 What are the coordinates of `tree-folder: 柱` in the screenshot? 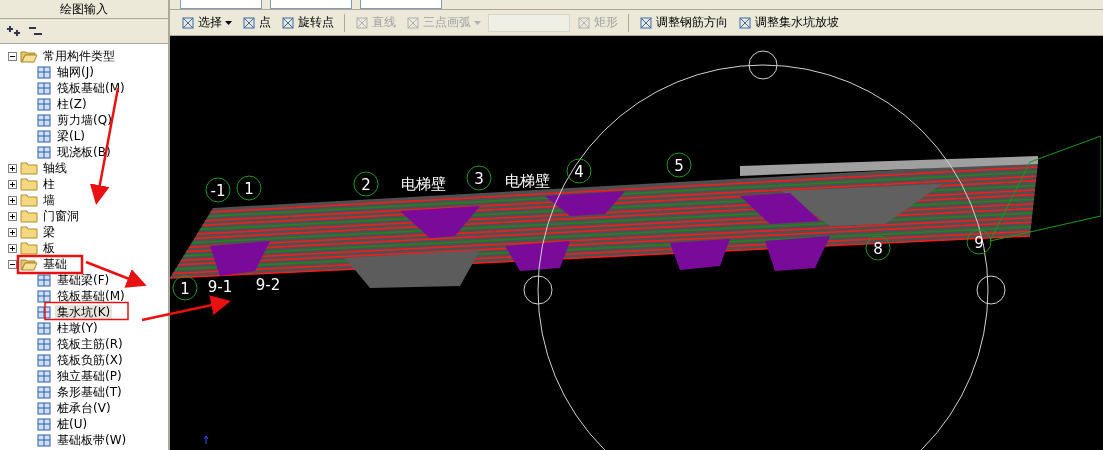 It's located at (49, 184).